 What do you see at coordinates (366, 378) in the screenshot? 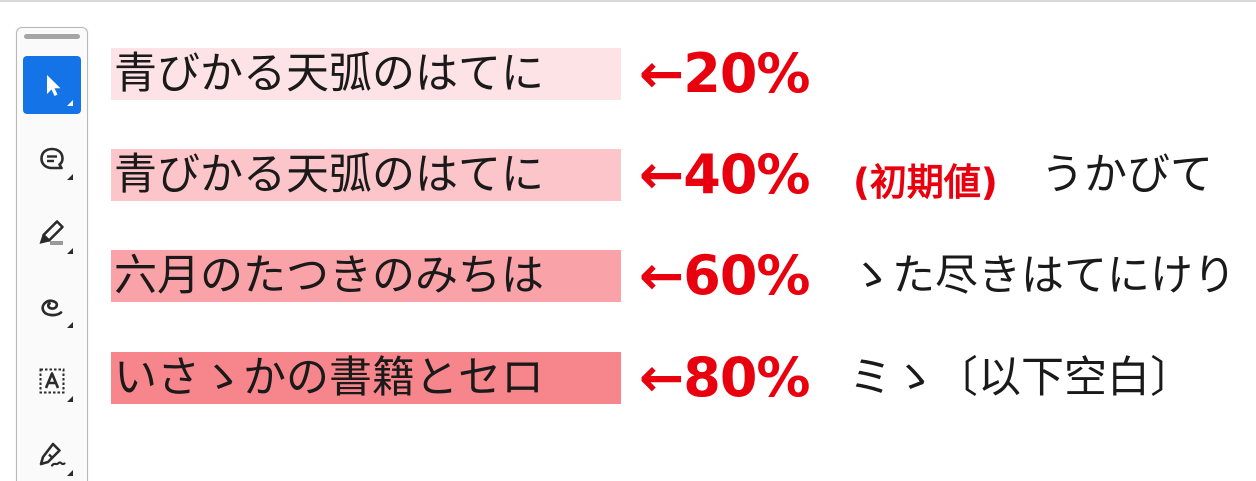
I see `highlighted-text: いさゝかの書籍とセロ` at bounding box center [366, 378].